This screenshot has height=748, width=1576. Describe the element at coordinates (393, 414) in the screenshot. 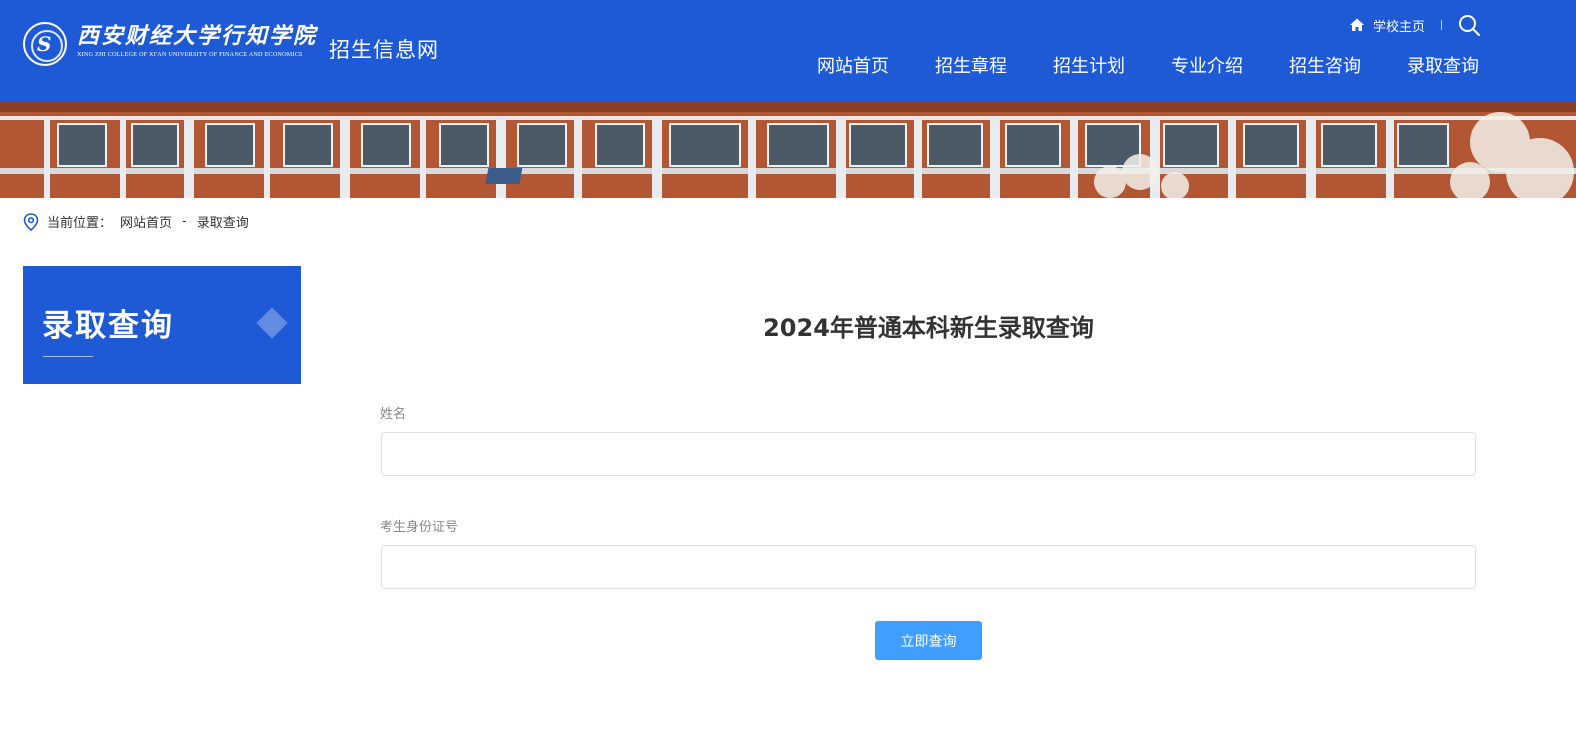

I see `name-label: 姓名` at that location.